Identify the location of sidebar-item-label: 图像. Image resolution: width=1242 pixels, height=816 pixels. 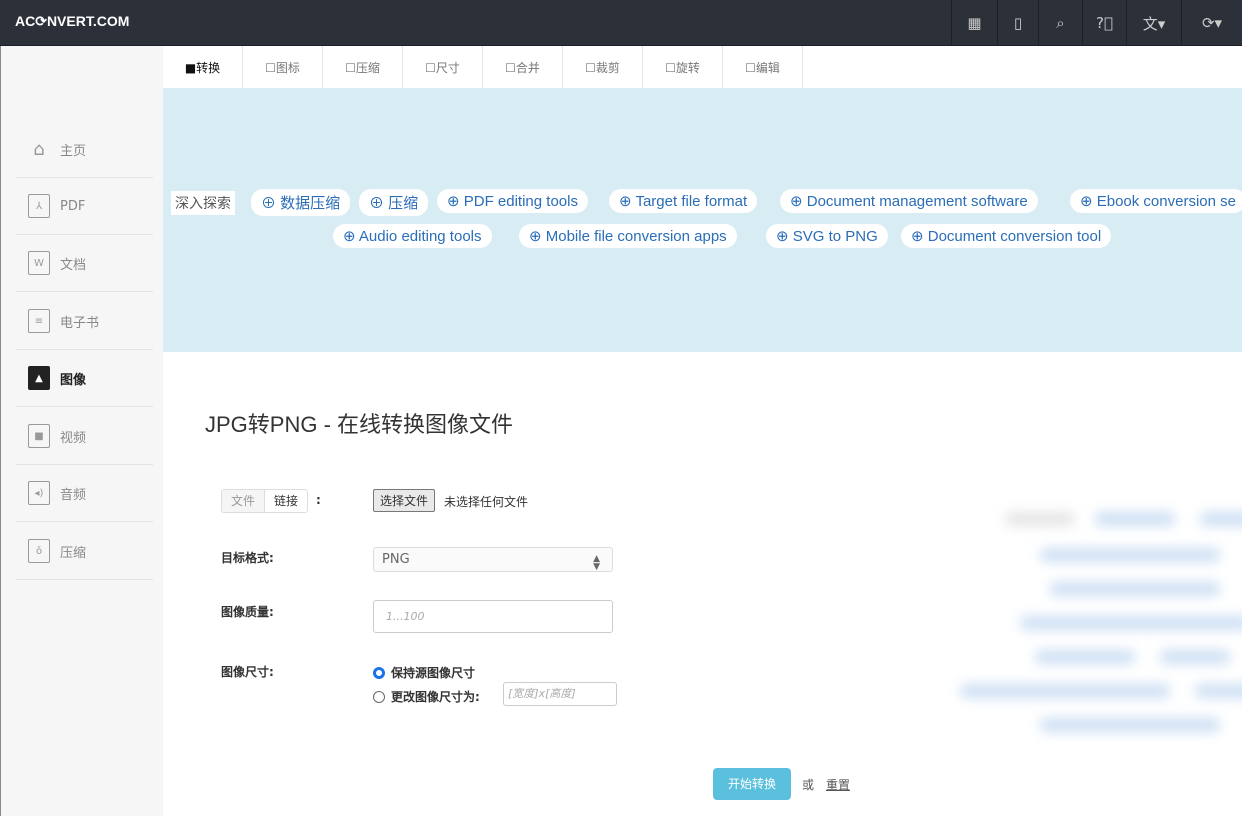
(73, 380).